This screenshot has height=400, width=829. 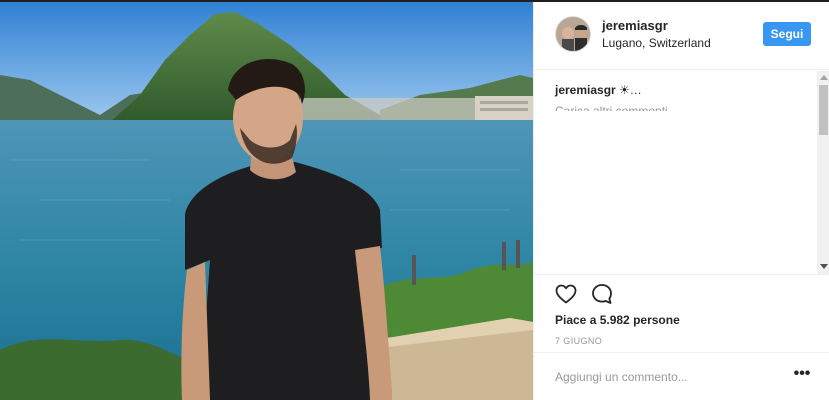 What do you see at coordinates (665, 377) in the screenshot?
I see `add-comment-input` at bounding box center [665, 377].